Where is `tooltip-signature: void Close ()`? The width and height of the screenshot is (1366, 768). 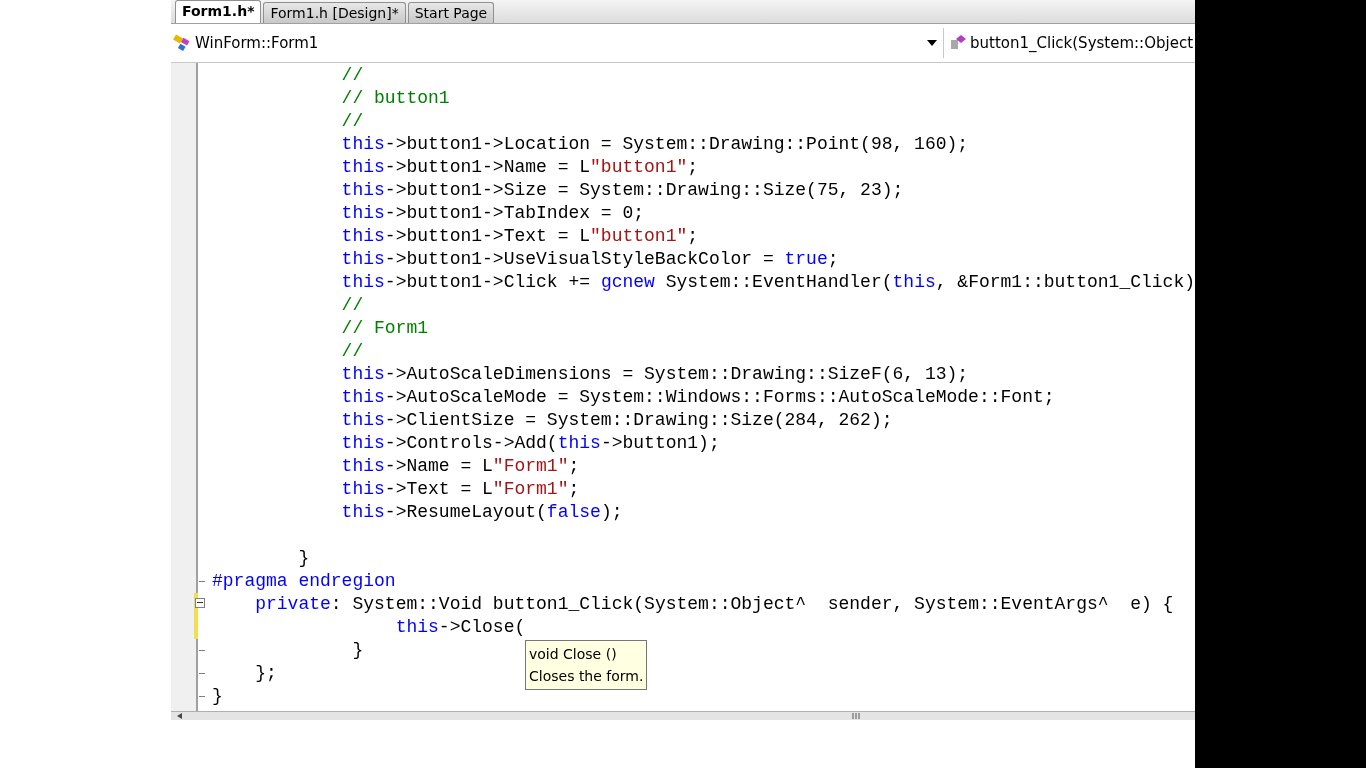
tooltip-signature: void Close () is located at coordinates (573, 654).